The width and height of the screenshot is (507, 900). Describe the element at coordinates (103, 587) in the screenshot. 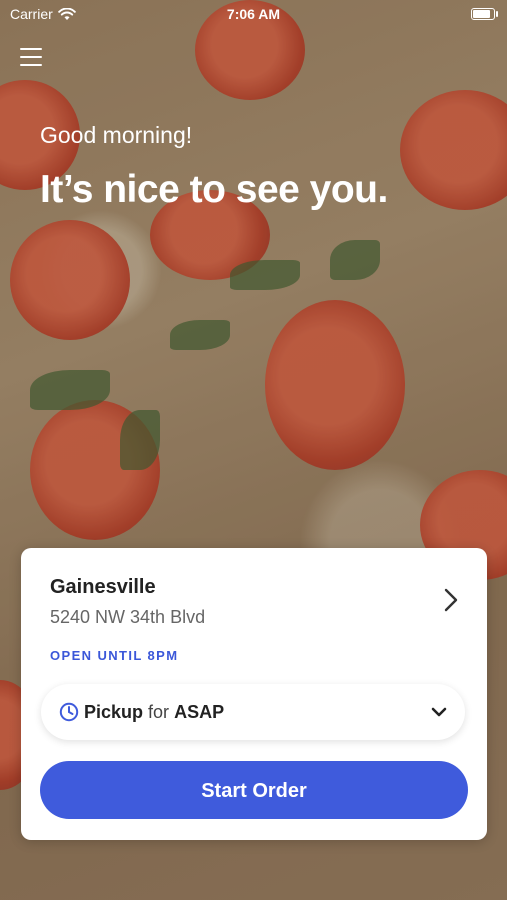

I see `store-name: Gainesville` at that location.